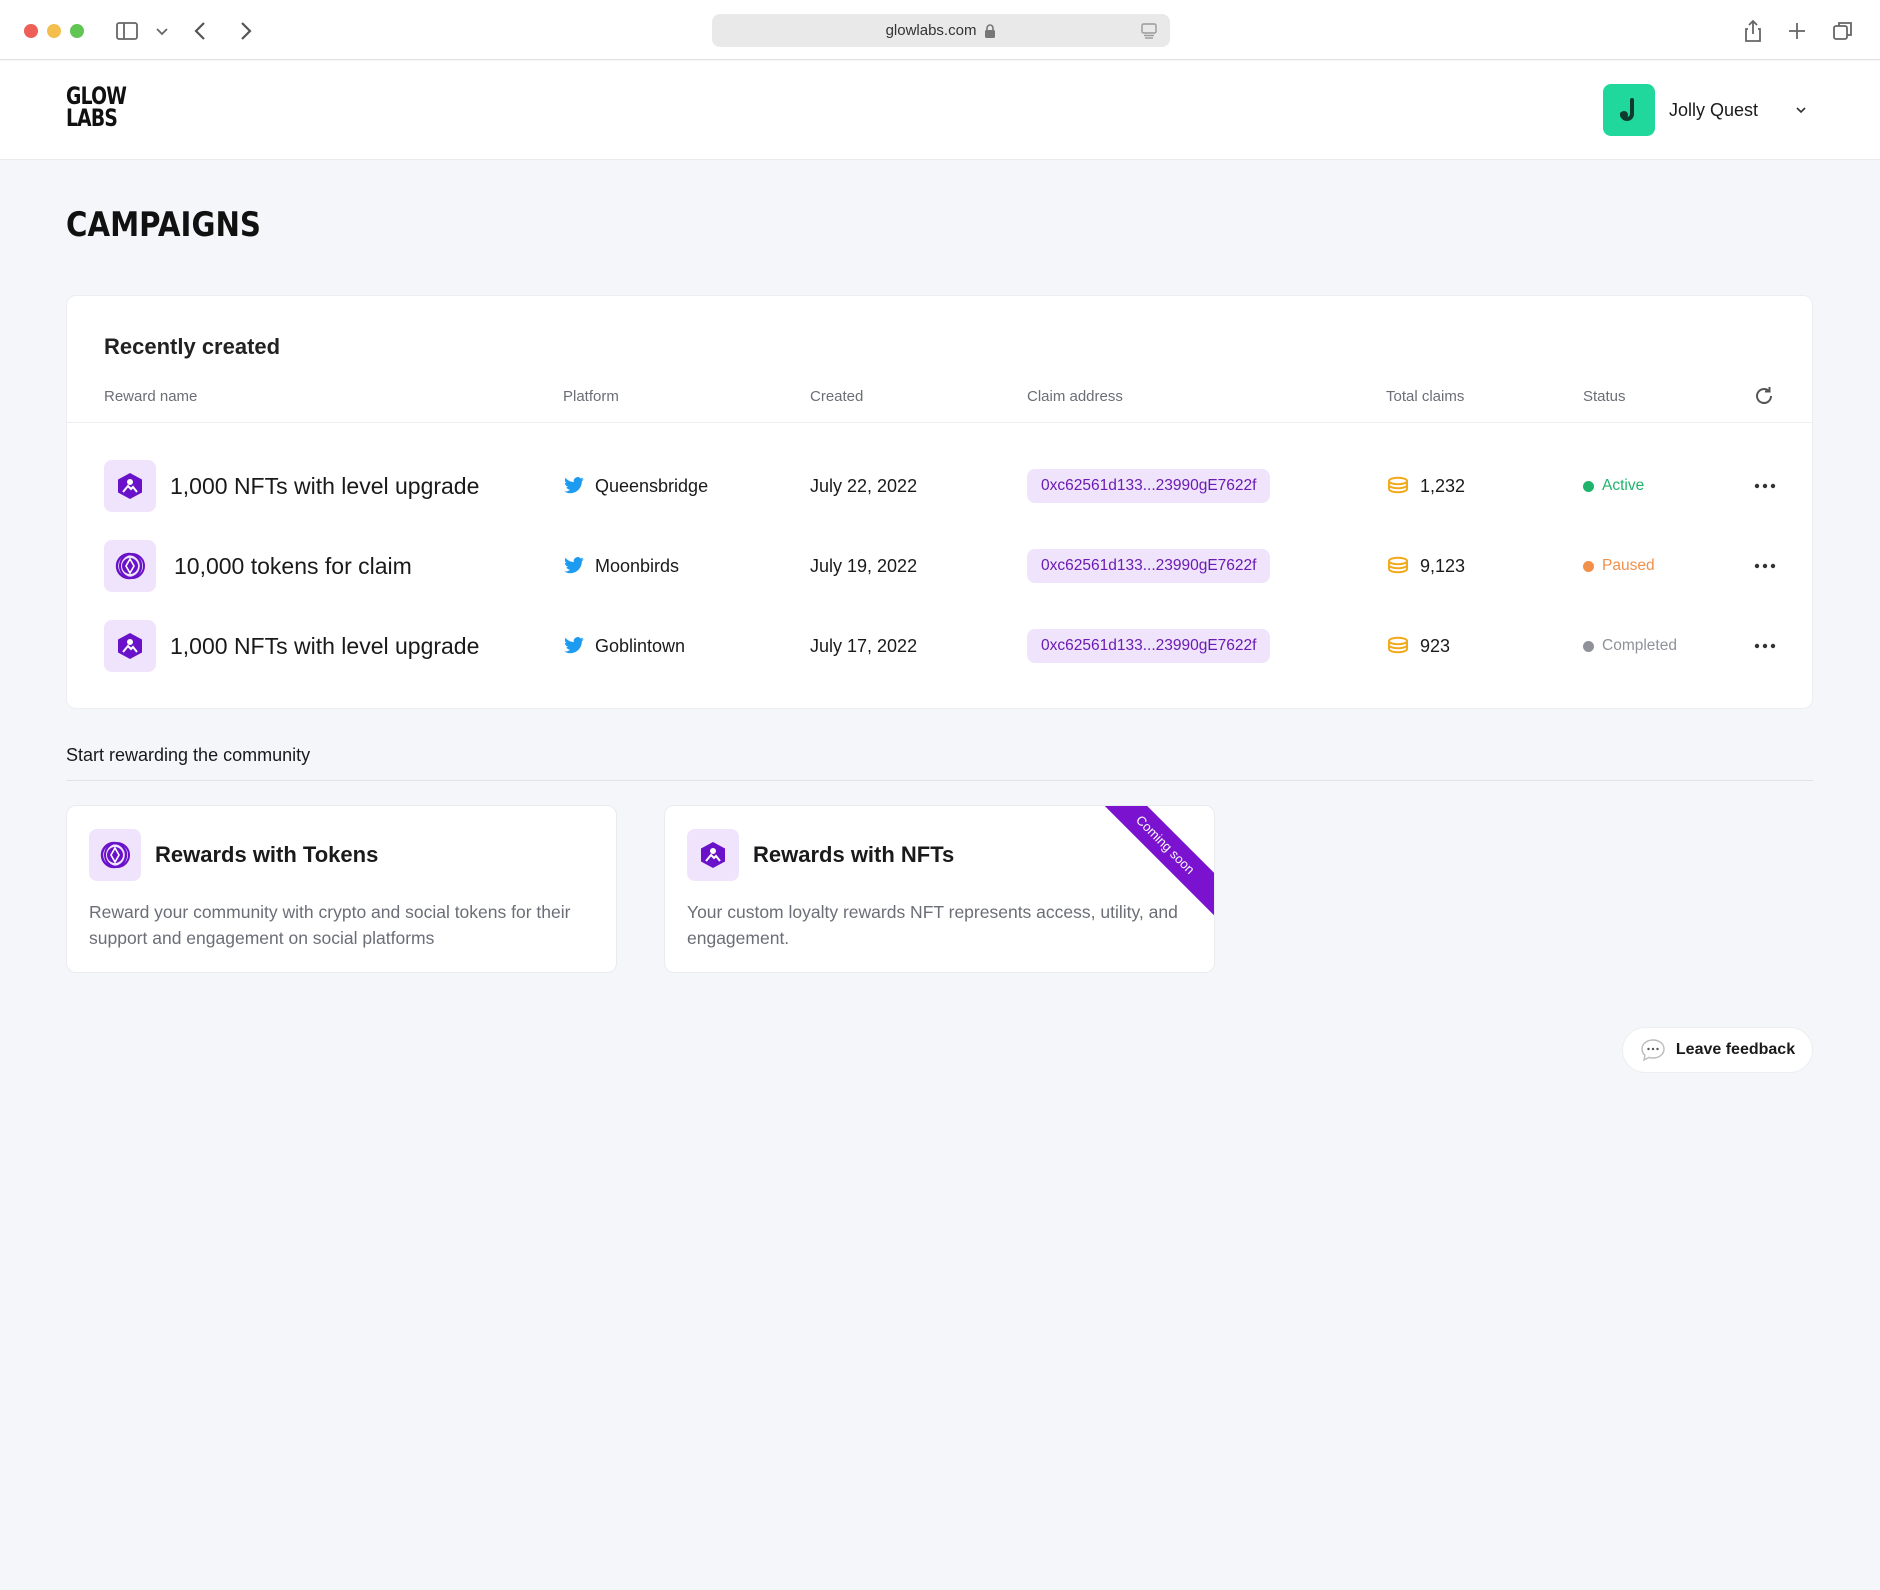 The height and width of the screenshot is (1590, 1880). I want to click on zoom-window-button, so click(77, 31).